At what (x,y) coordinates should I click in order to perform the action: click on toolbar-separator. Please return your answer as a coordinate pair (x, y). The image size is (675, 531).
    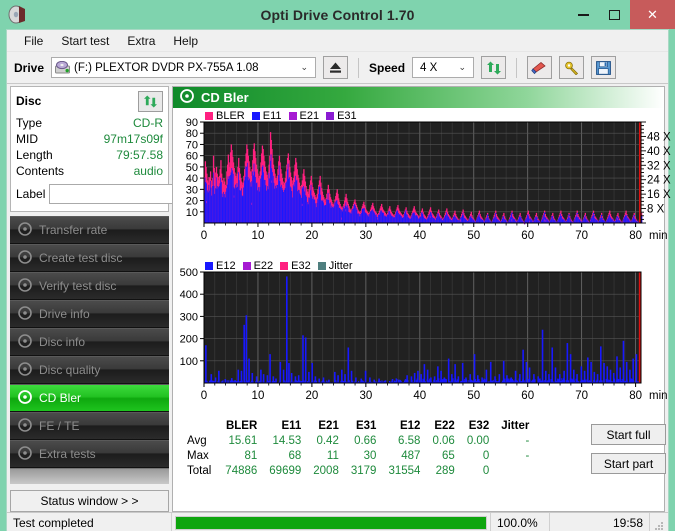
    Looking at the image, I should click on (359, 67).